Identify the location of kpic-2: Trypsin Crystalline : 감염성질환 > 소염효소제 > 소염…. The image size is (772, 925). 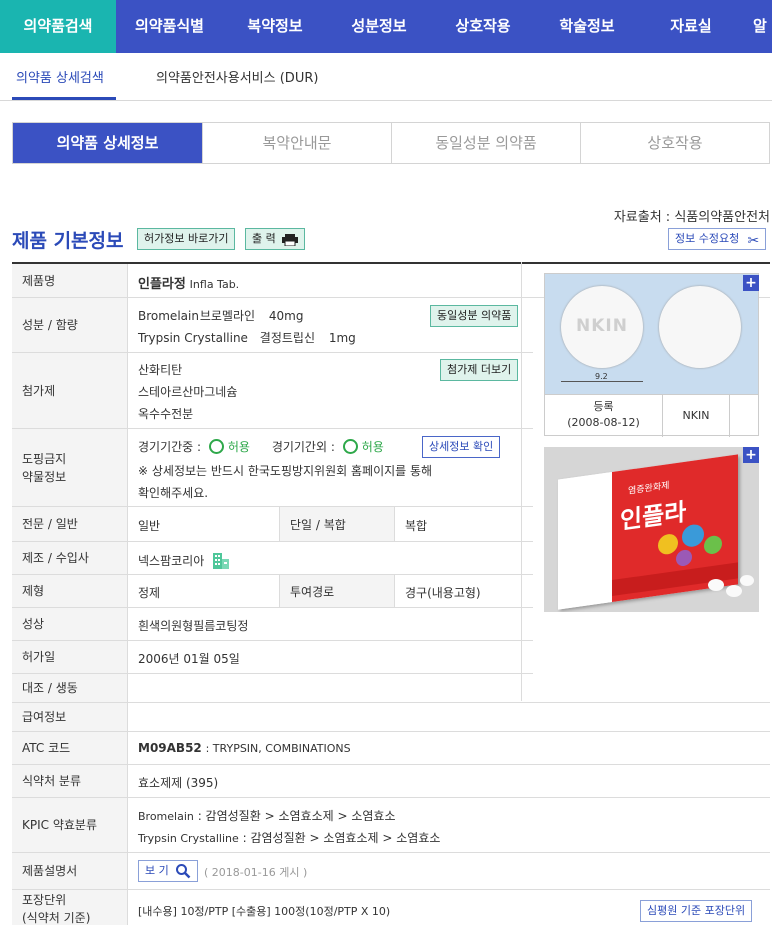
(289, 837).